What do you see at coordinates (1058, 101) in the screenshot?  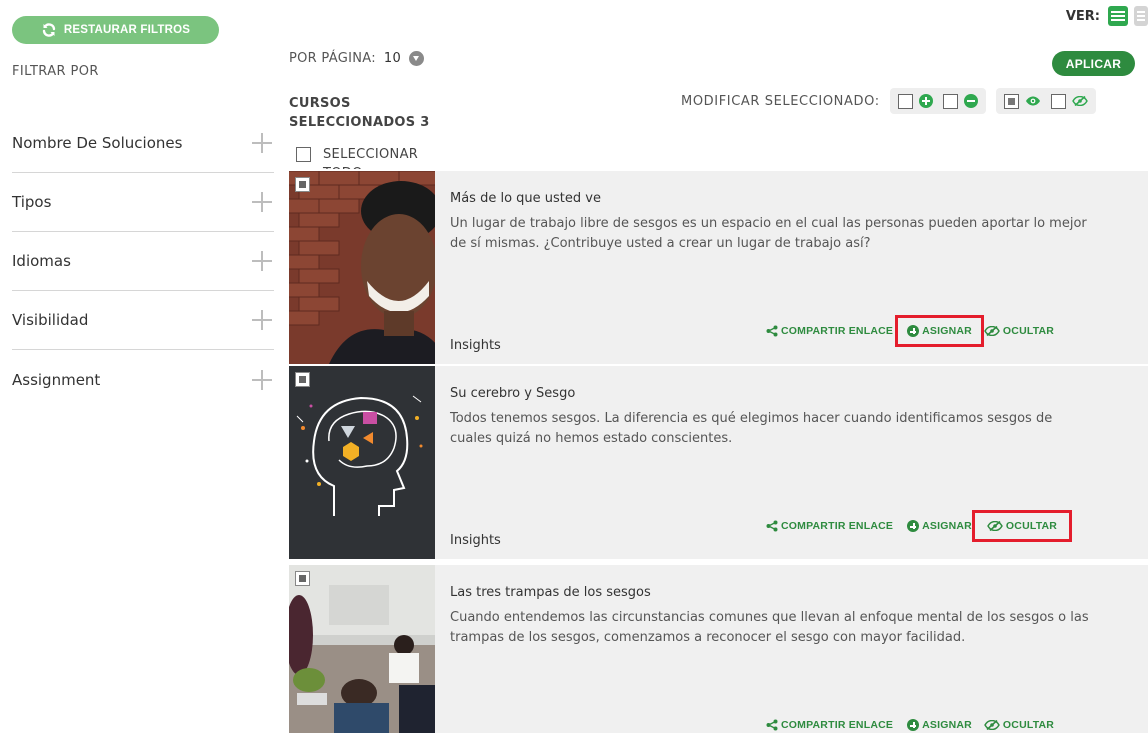 I see `bulk-hide-checkbox` at bounding box center [1058, 101].